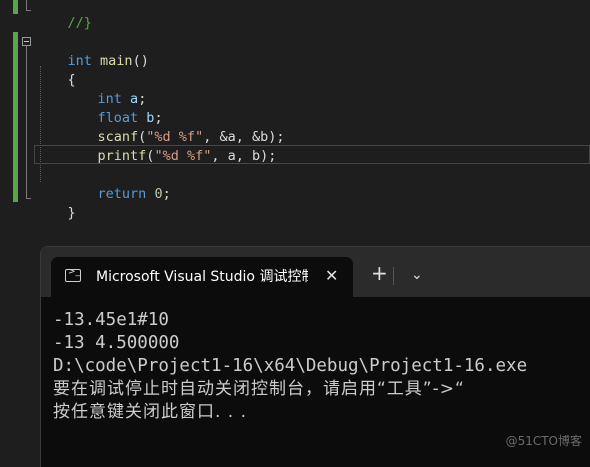 Image resolution: width=590 pixels, height=467 pixels. I want to click on terminal-titlebar: >_ Microsoft Visual Studio 调试控制台 ✕ + ⌄, so click(315, 272).